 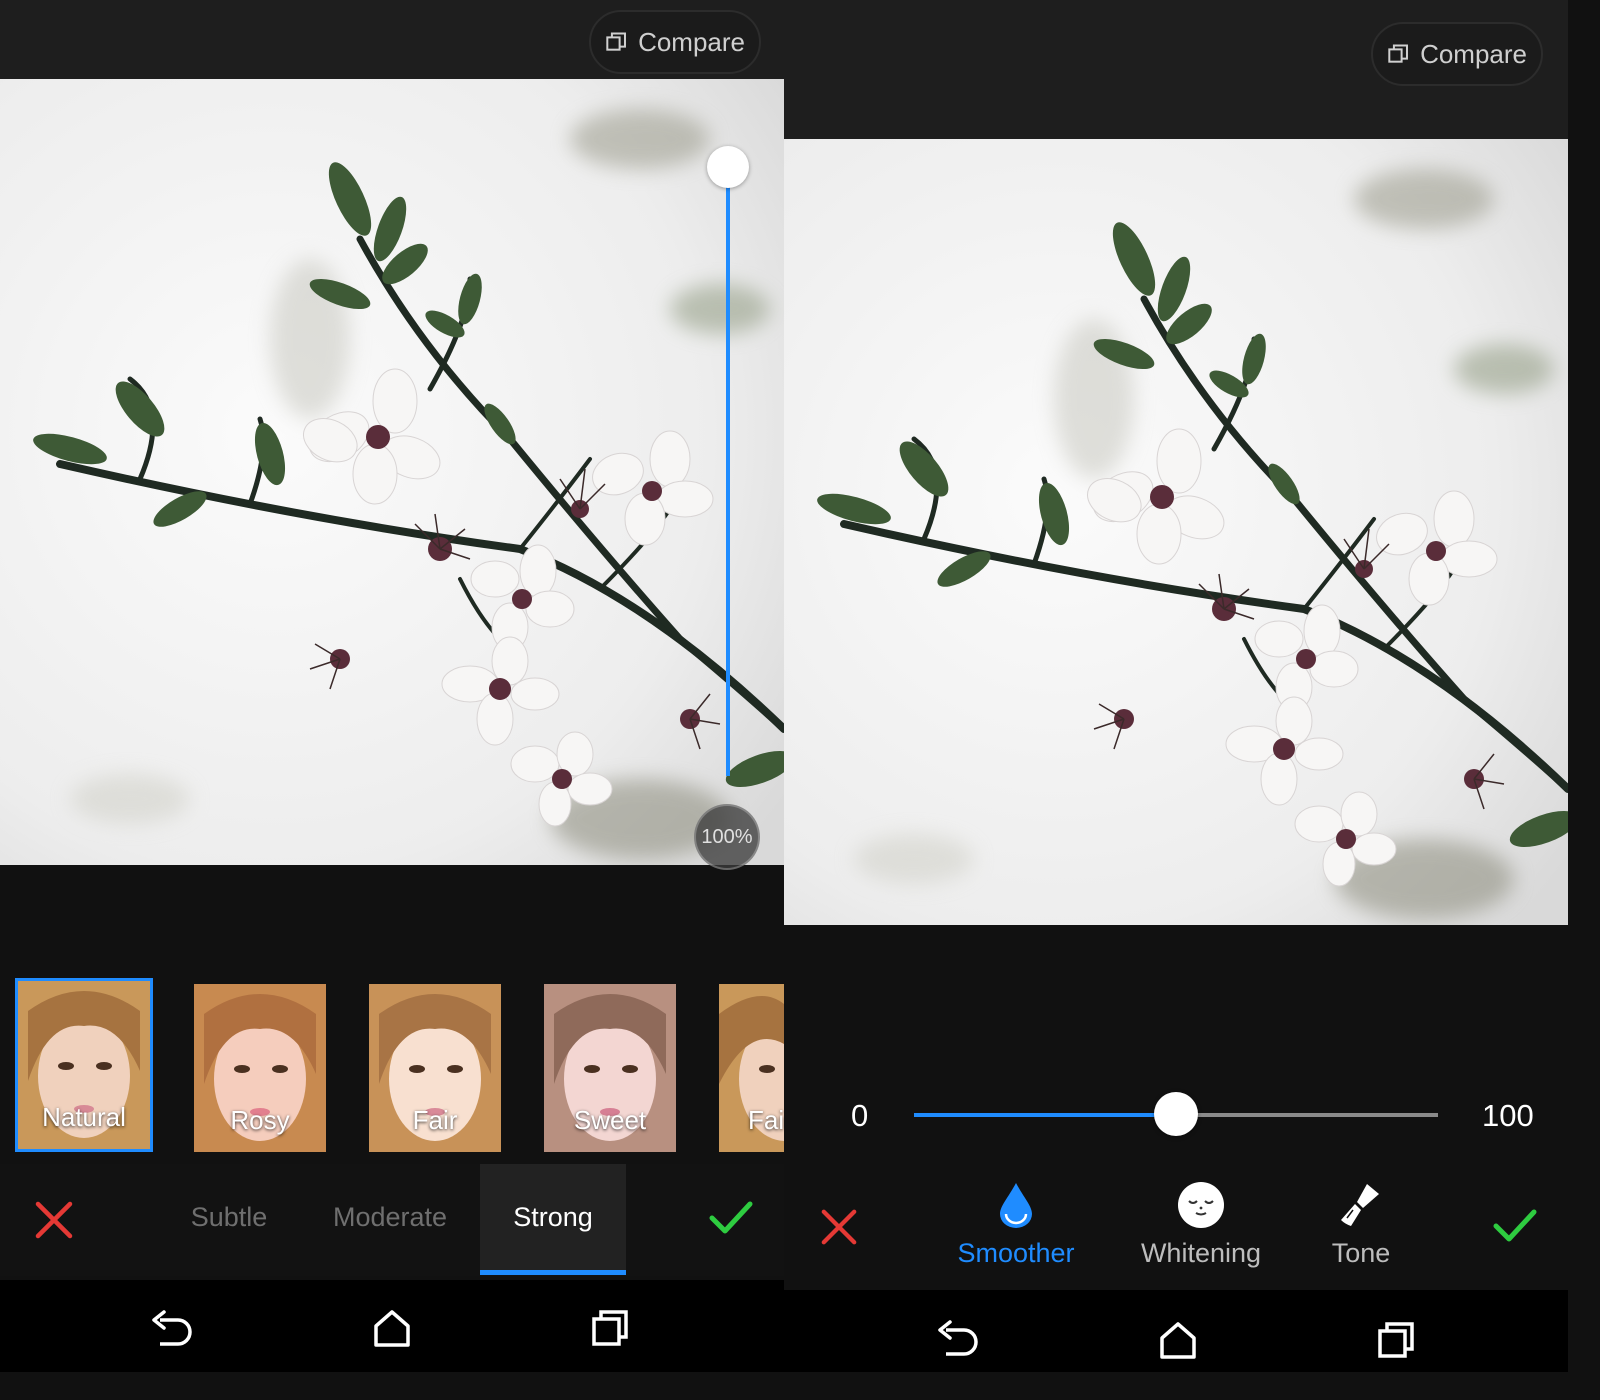 What do you see at coordinates (1361, 1253) in the screenshot?
I see `tool-label: Tone` at bounding box center [1361, 1253].